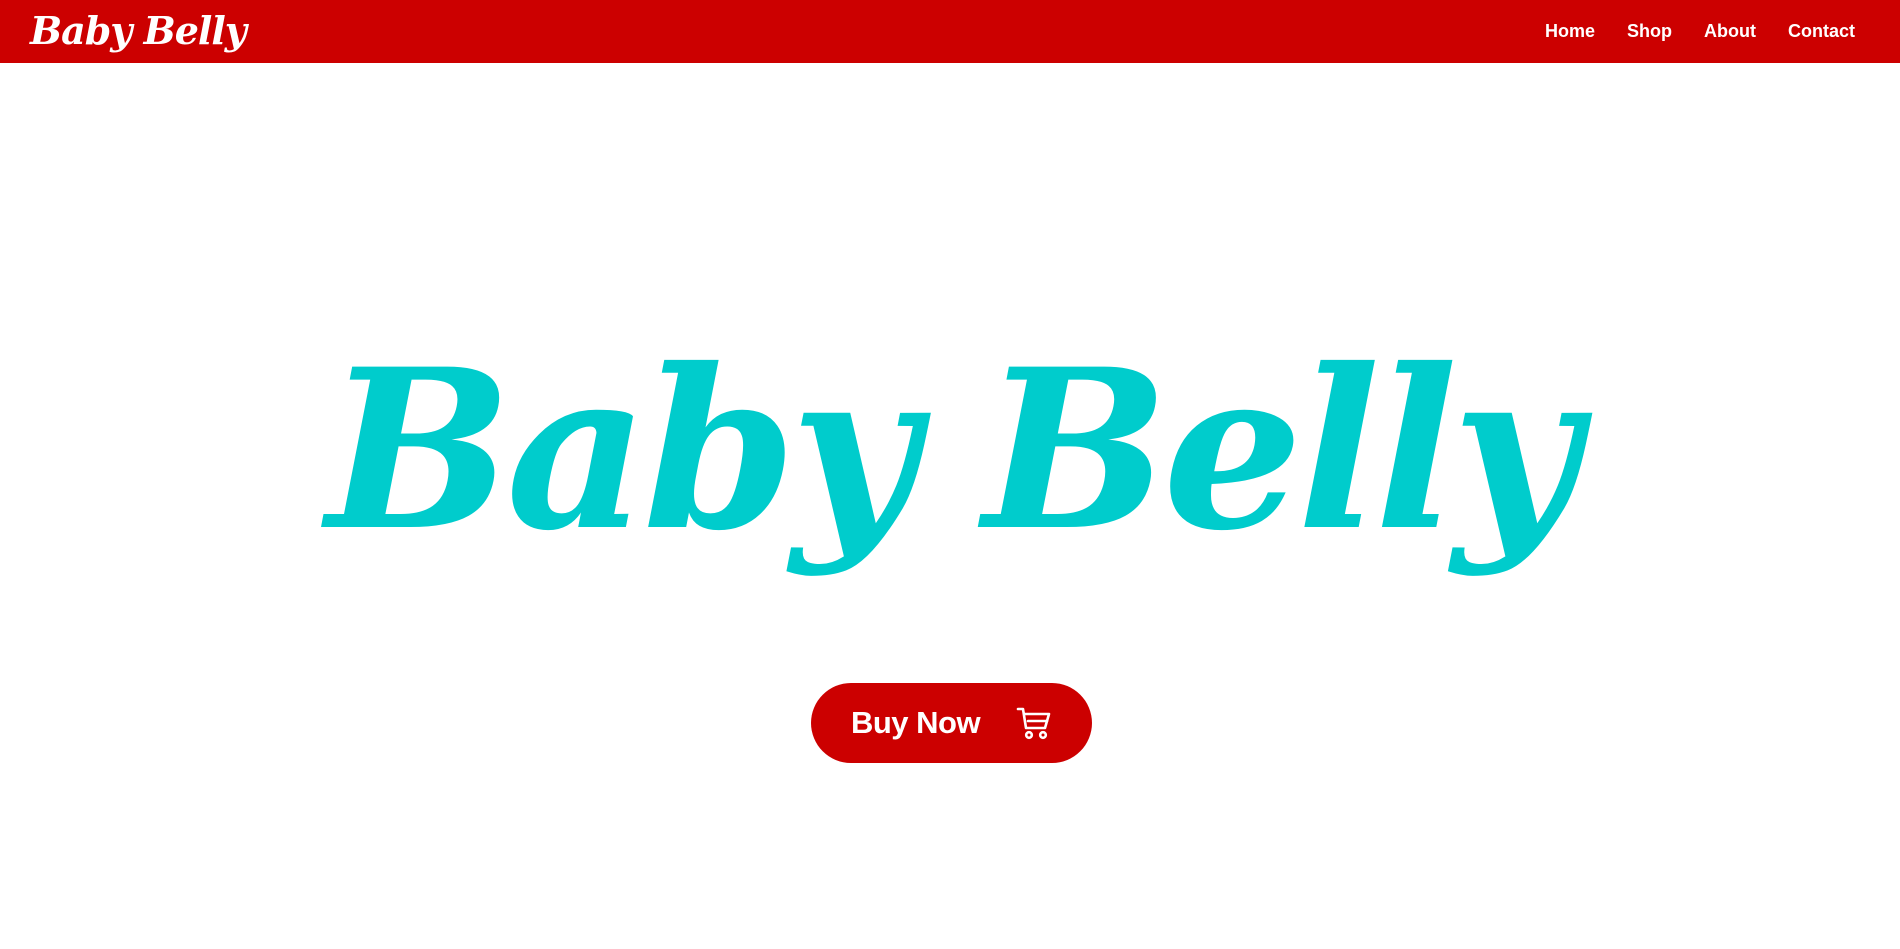 The width and height of the screenshot is (1900, 949). Describe the element at coordinates (138, 31) in the screenshot. I see `logo: Baby Belly` at that location.